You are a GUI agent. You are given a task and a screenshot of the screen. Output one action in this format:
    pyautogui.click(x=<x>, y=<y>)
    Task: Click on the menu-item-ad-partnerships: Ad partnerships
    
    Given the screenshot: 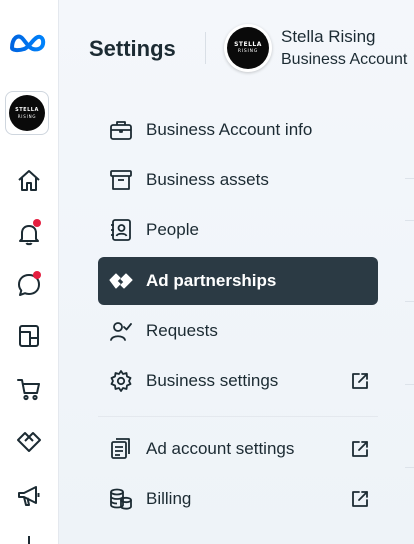 What is the action you would take?
    pyautogui.click(x=238, y=281)
    